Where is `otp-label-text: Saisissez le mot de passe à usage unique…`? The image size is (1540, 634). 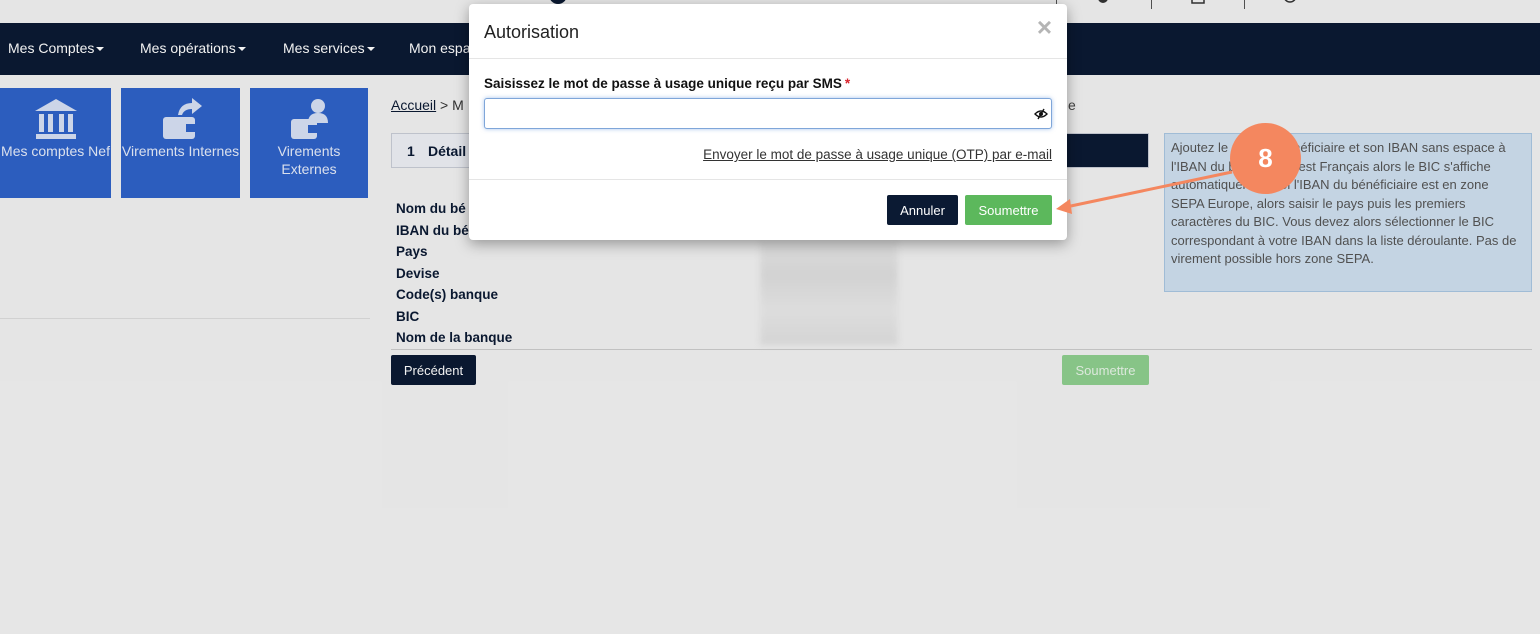
otp-label-text: Saisissez le mot de passe à usage unique… is located at coordinates (663, 83).